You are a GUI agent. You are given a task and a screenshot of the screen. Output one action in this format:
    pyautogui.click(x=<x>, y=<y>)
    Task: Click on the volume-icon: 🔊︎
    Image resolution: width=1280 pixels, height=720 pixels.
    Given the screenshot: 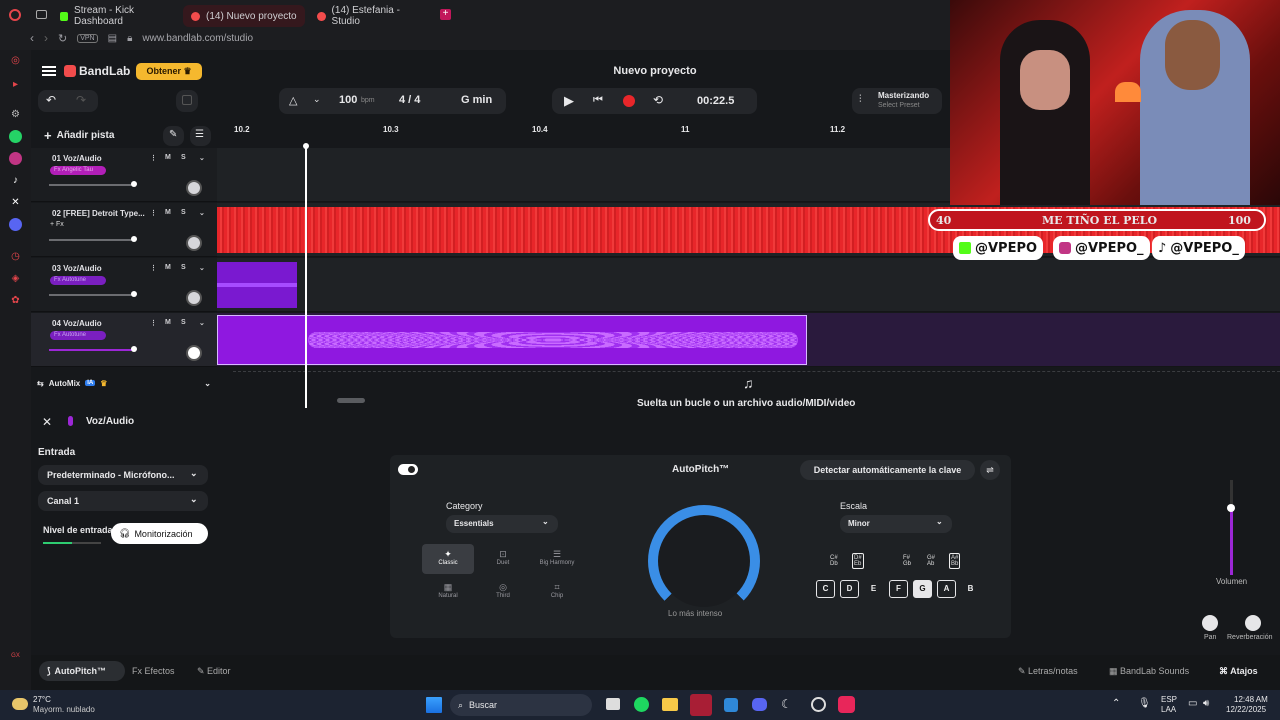 What is the action you would take?
    pyautogui.click(x=1206, y=703)
    